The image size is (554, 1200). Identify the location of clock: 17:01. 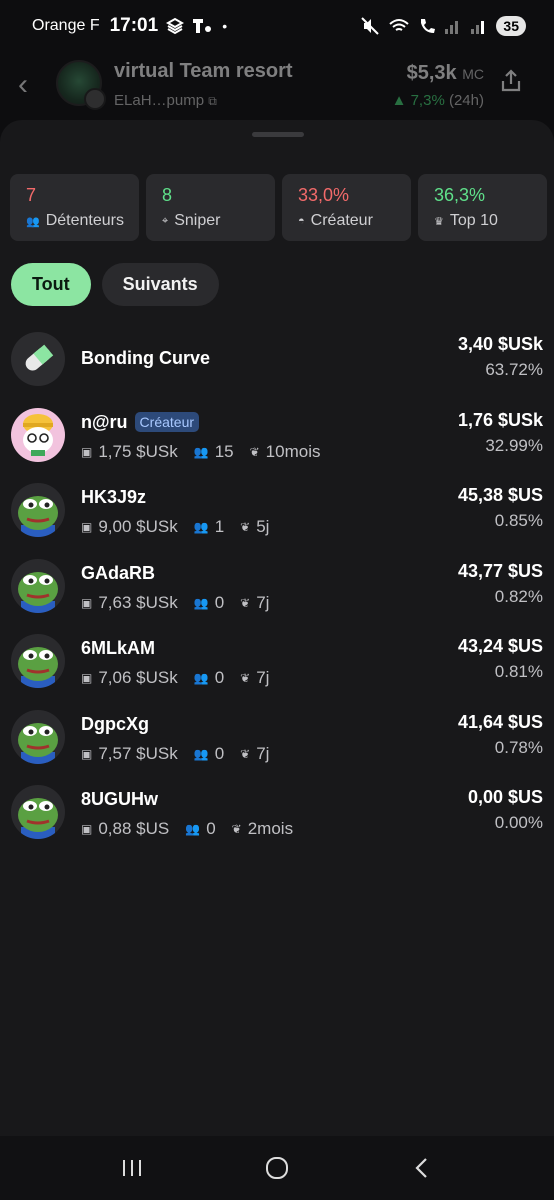
(134, 25).